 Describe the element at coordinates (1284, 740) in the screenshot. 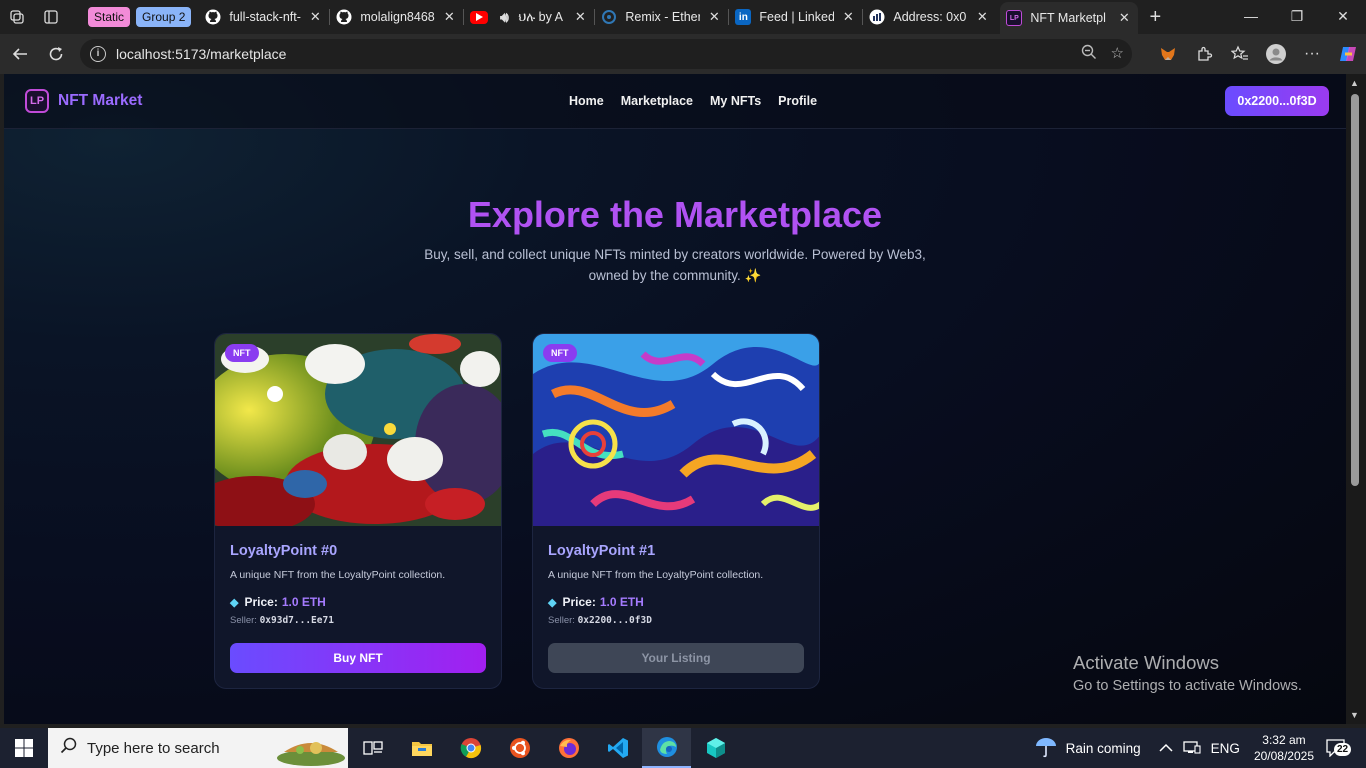

I see `clock-time: 3:32 am` at that location.